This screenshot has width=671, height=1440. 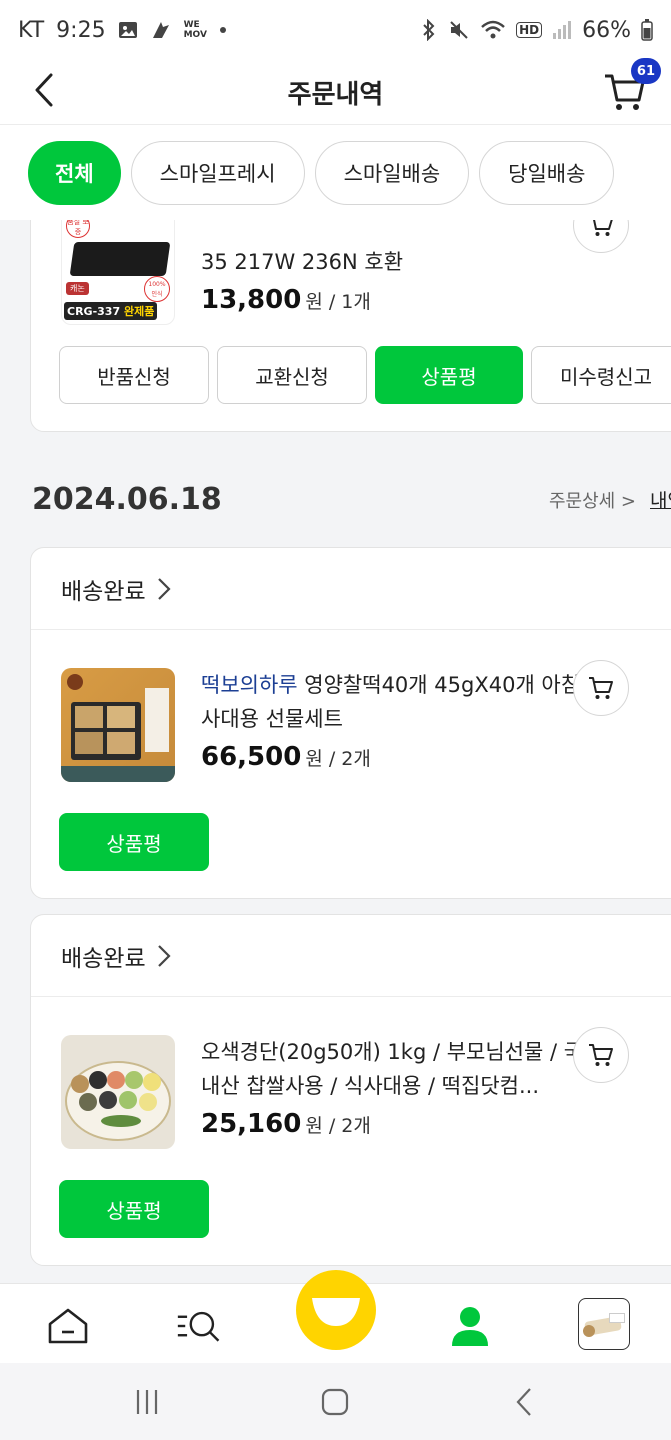 What do you see at coordinates (77, 288) in the screenshot?
I see `brand-tag: 캐논` at bounding box center [77, 288].